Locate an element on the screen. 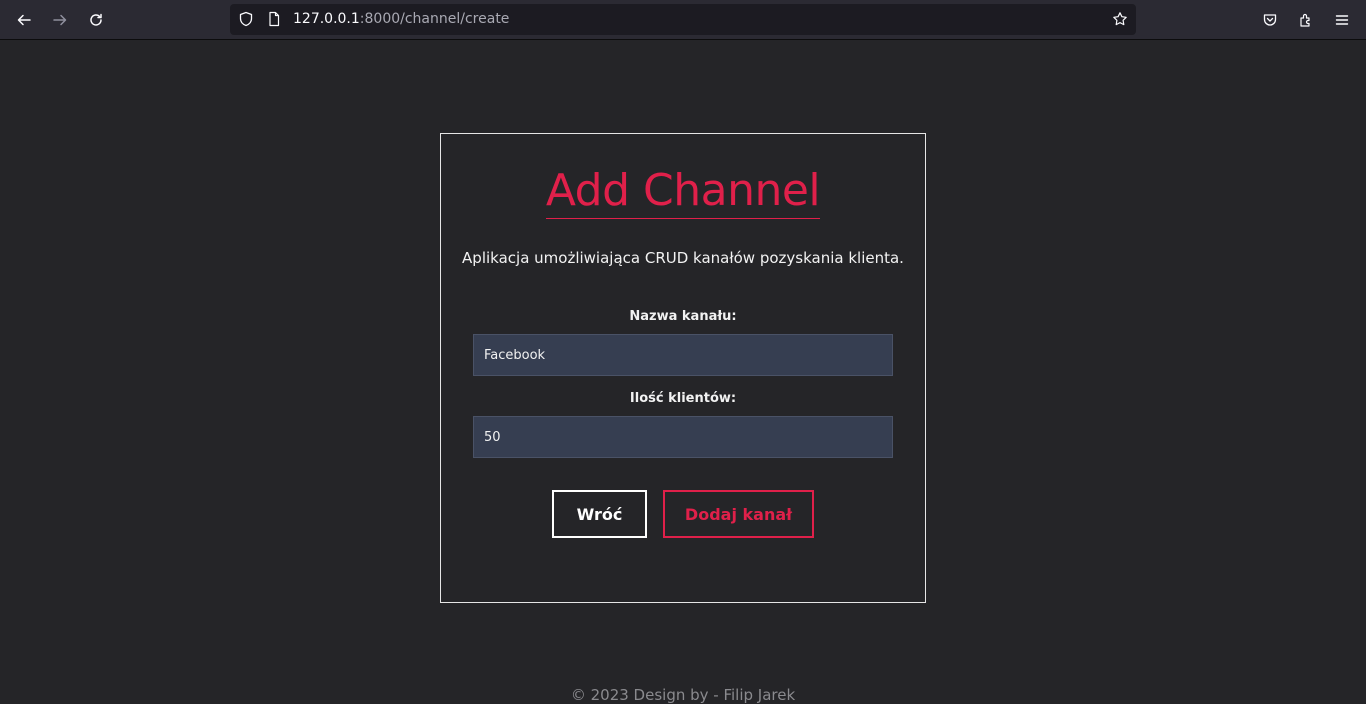  forward-arrow-icon is located at coordinates (60, 20).